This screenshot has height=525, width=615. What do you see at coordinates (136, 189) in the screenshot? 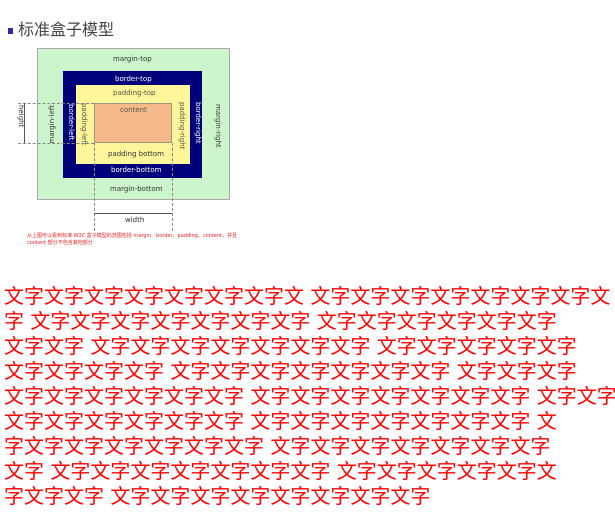
I see `margin-bottom-label: margin-bottom` at bounding box center [136, 189].